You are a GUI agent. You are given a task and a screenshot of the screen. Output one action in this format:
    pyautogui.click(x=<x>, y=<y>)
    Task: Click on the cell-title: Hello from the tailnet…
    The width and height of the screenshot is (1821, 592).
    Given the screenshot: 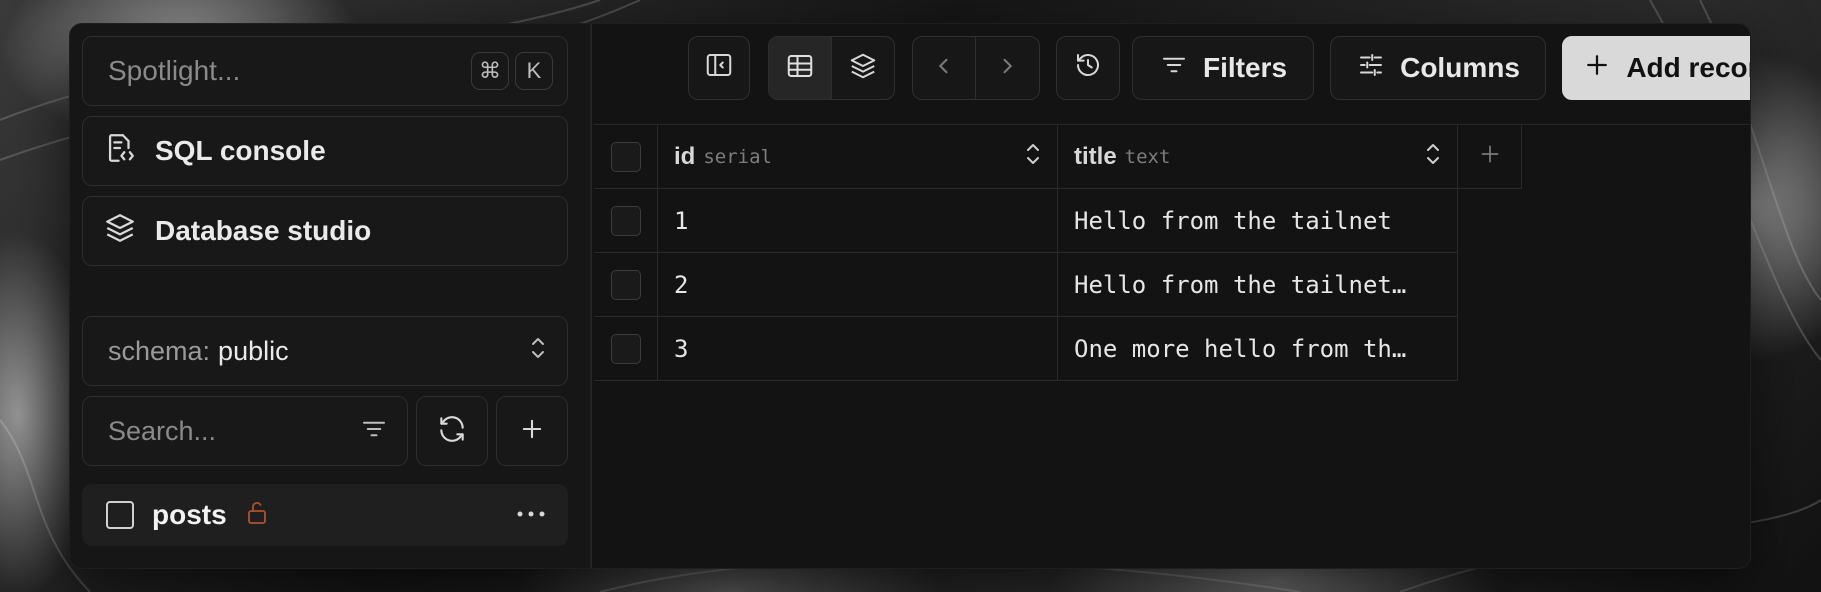 What is the action you would take?
    pyautogui.click(x=1258, y=285)
    